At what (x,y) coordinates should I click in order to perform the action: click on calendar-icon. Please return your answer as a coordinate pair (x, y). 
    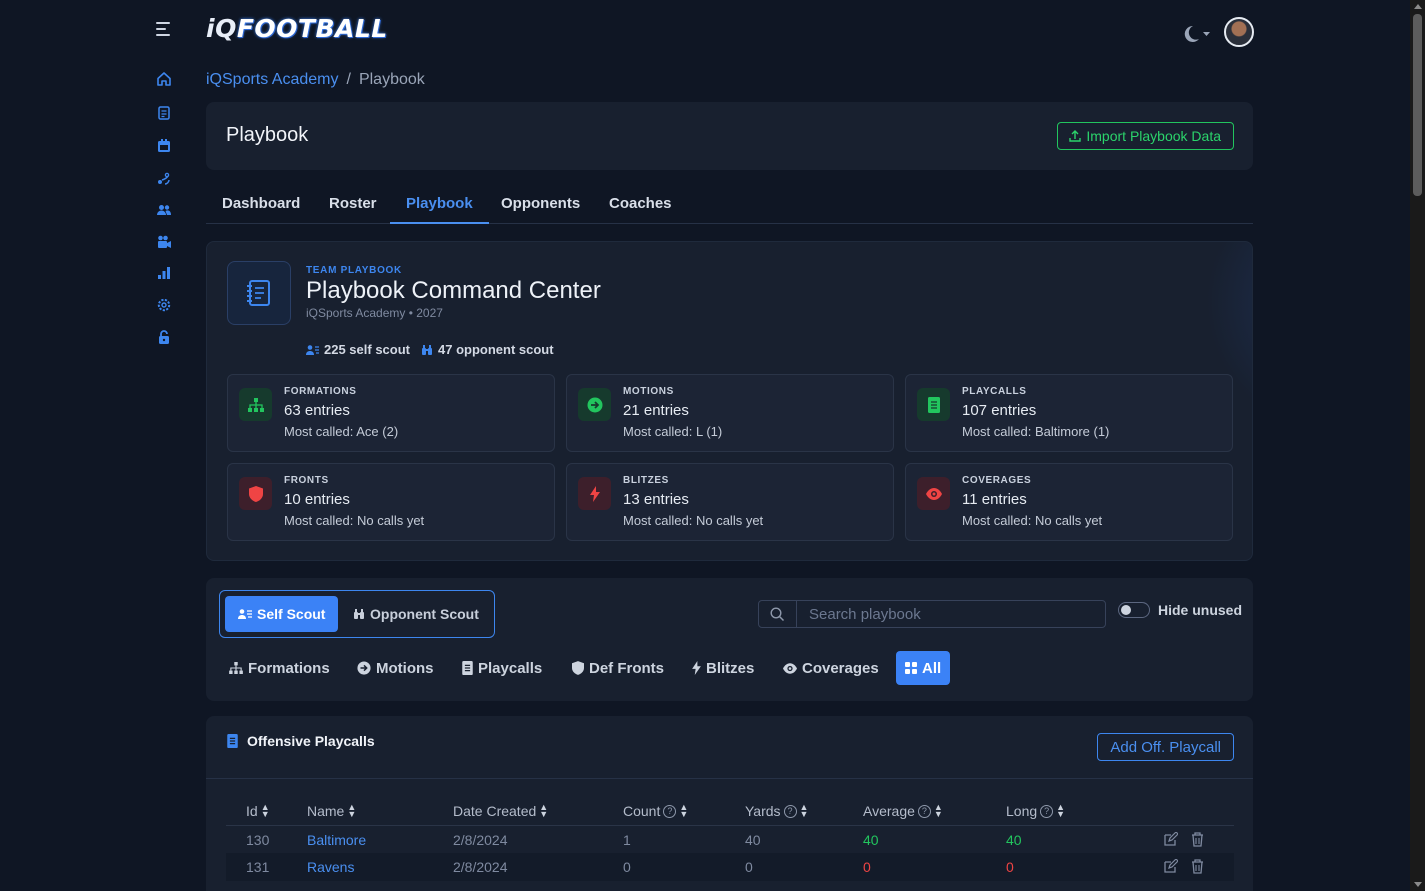
    Looking at the image, I should click on (164, 146).